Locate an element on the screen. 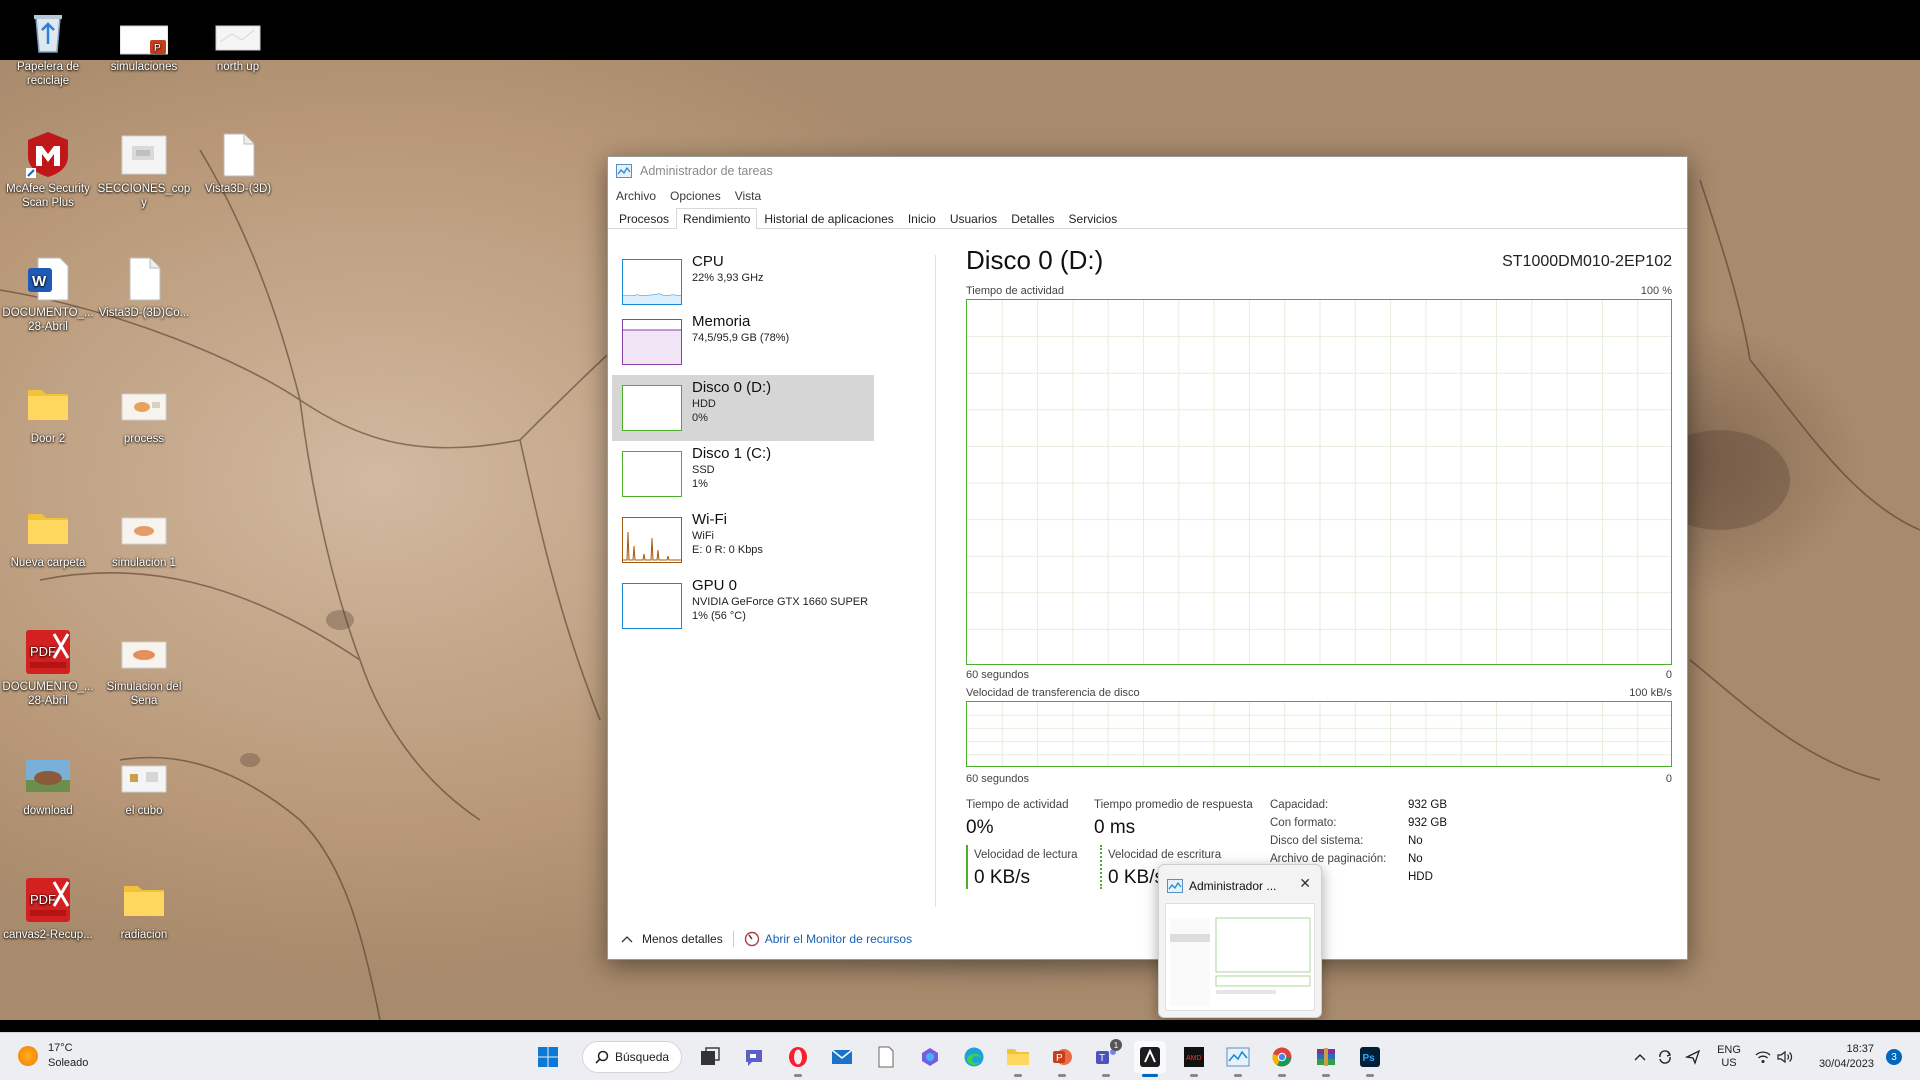 The image size is (1920, 1080). taskbar-opera is located at coordinates (798, 1059).